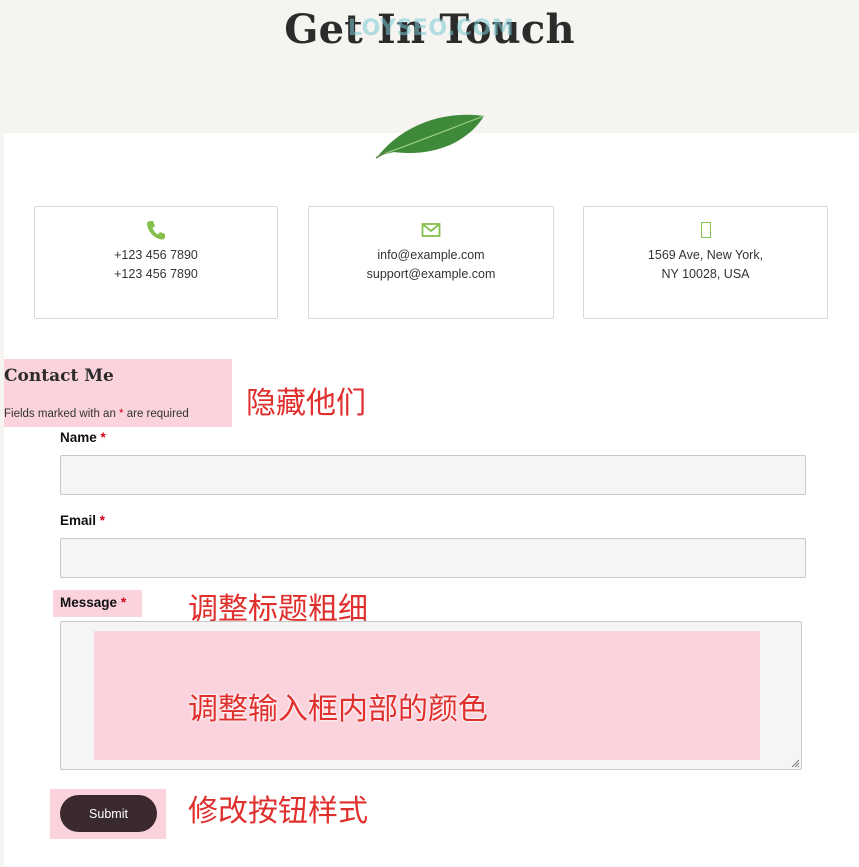 This screenshot has width=859, height=867. I want to click on required-note: Fields marked with an * are required, so click(96, 414).